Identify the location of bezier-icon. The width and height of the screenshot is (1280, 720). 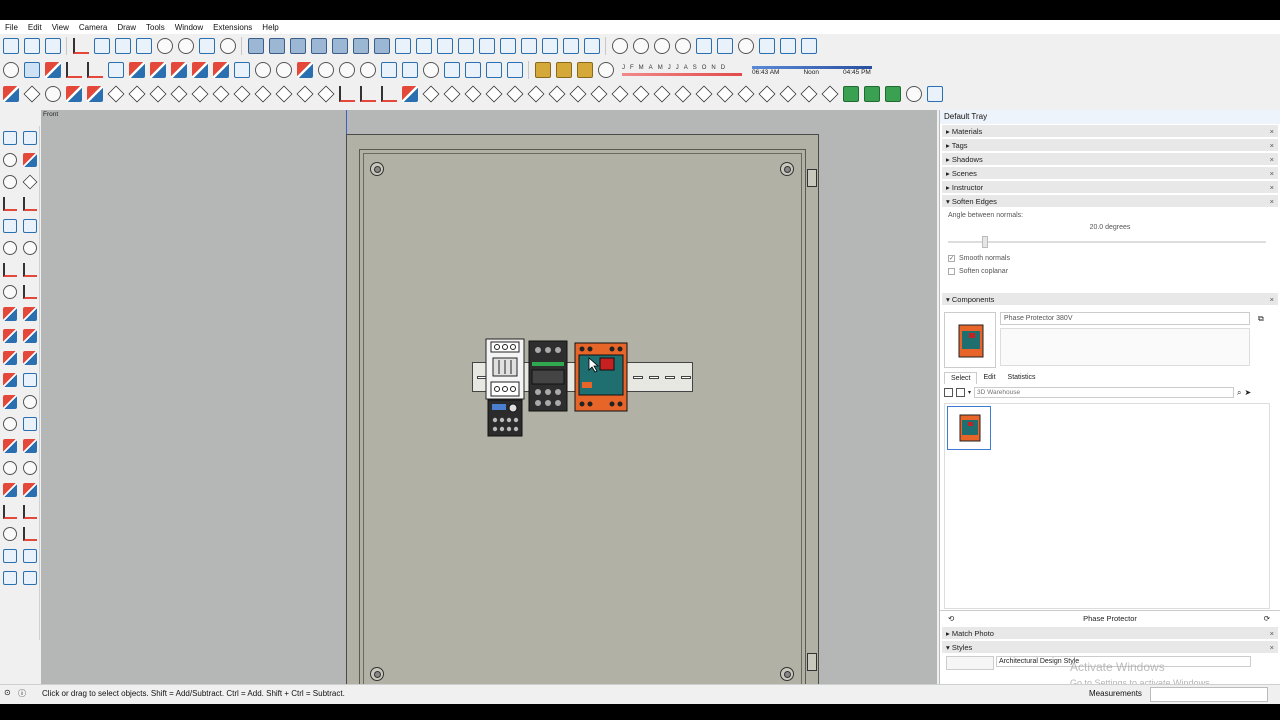
(73, 94).